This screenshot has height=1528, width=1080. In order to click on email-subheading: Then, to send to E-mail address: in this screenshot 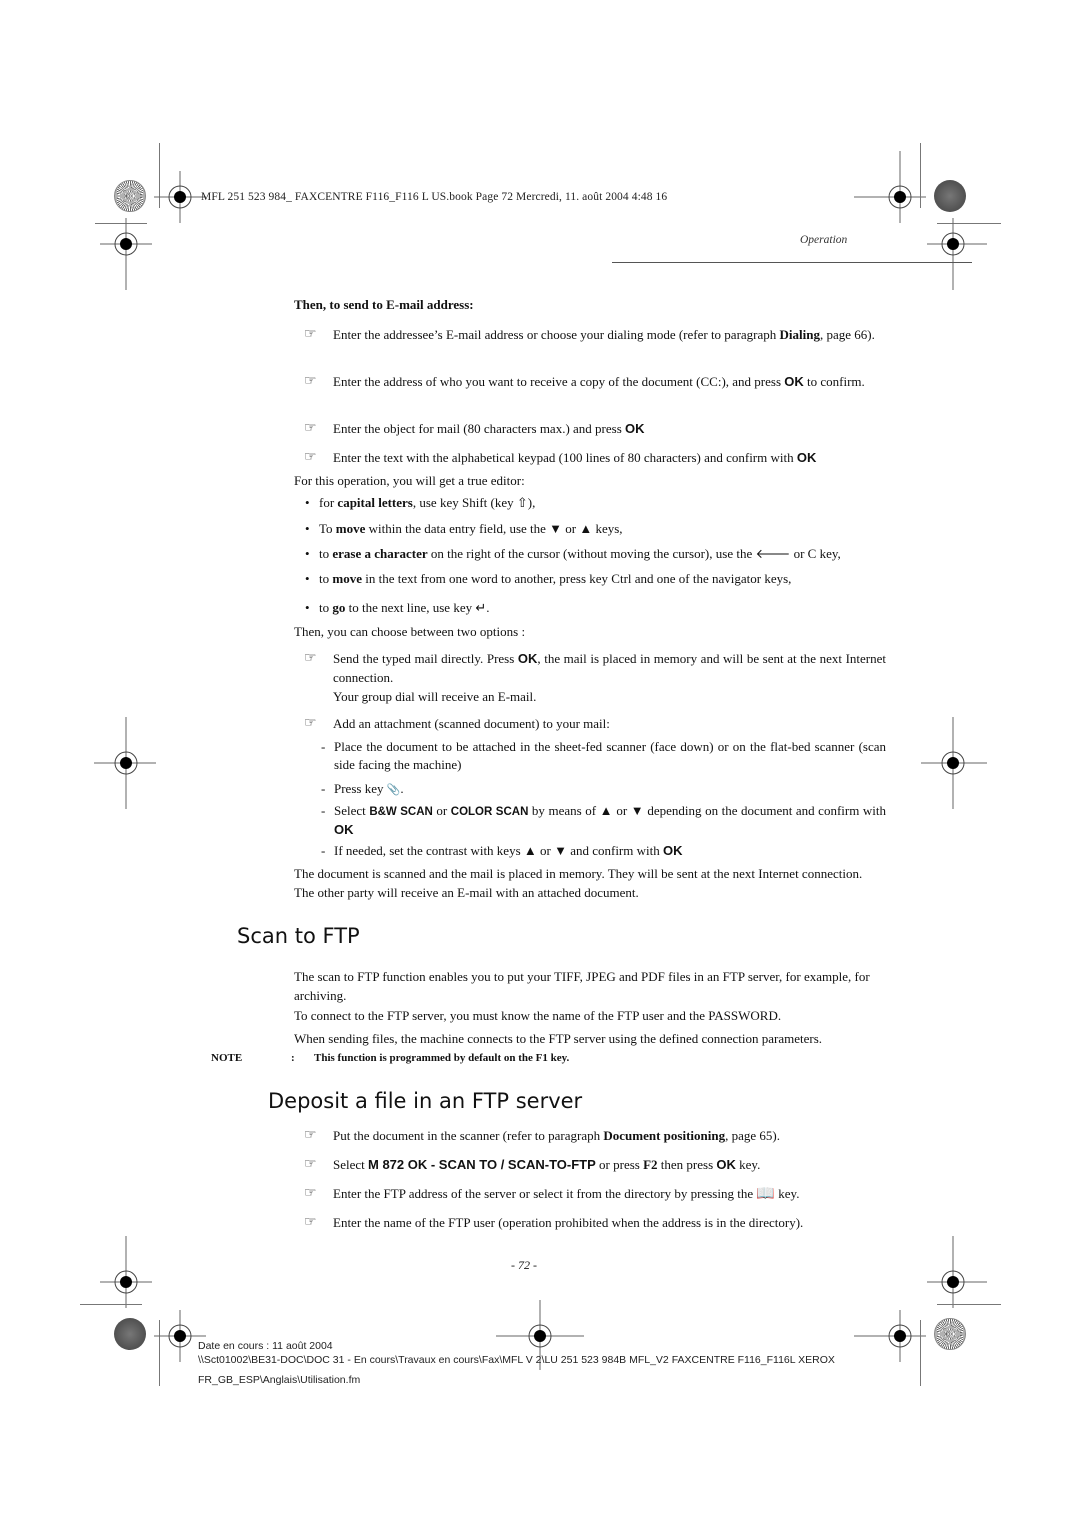, I will do `click(384, 304)`.